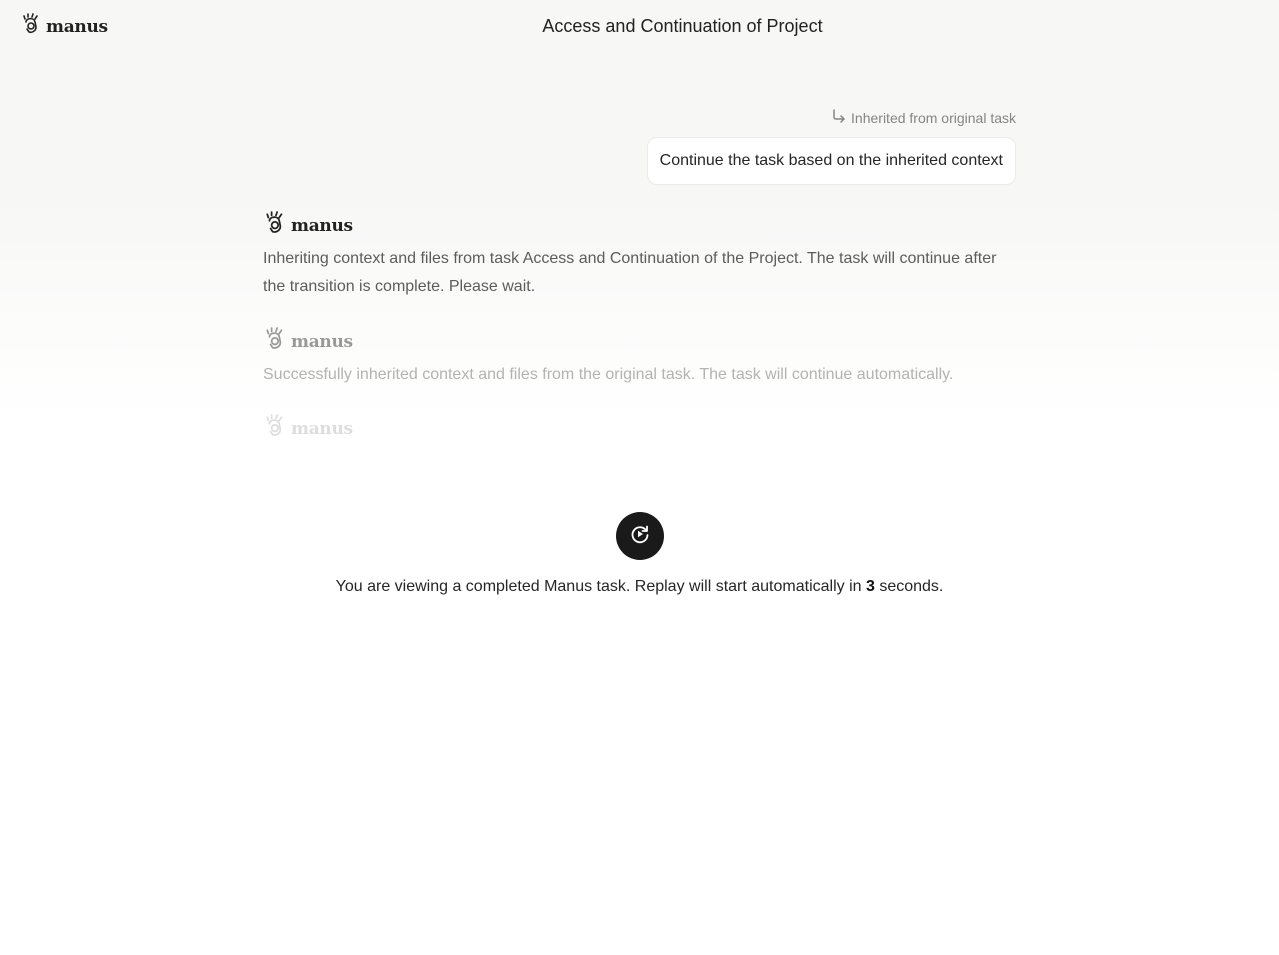 The image size is (1279, 955). Describe the element at coordinates (909, 586) in the screenshot. I see `replay-text-after: seconds.` at that location.